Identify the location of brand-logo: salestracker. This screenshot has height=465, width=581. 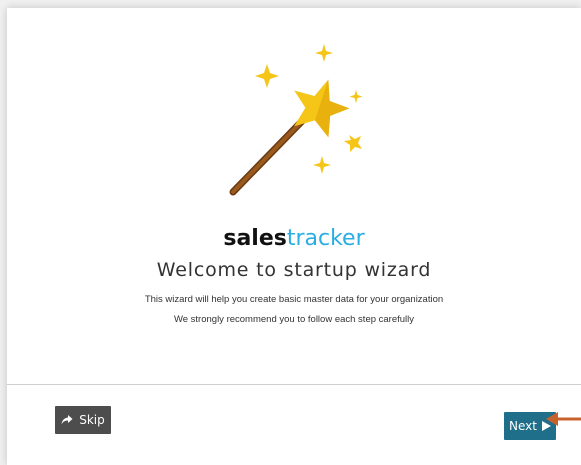
(294, 239).